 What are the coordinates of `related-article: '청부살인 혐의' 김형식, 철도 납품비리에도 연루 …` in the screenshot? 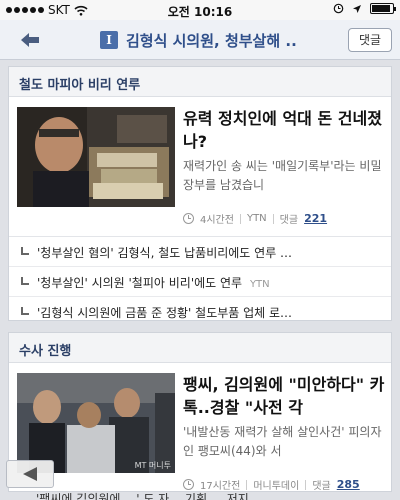 It's located at (200, 252).